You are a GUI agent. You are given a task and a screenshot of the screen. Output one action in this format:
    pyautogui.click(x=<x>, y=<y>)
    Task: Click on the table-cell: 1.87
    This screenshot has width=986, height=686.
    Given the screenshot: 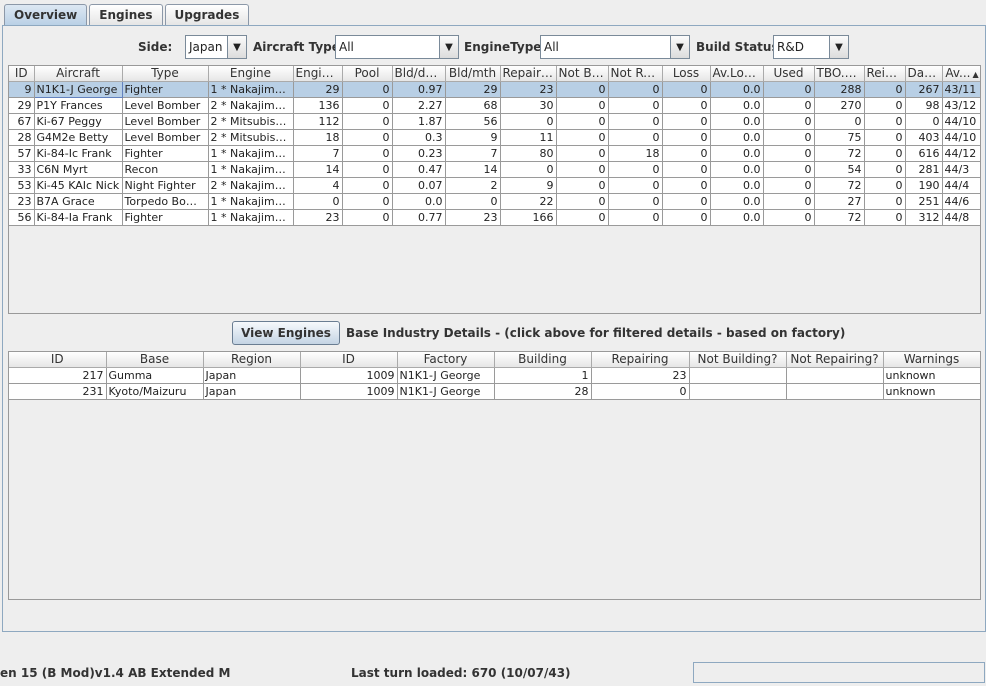 What is the action you would take?
    pyautogui.click(x=419, y=121)
    